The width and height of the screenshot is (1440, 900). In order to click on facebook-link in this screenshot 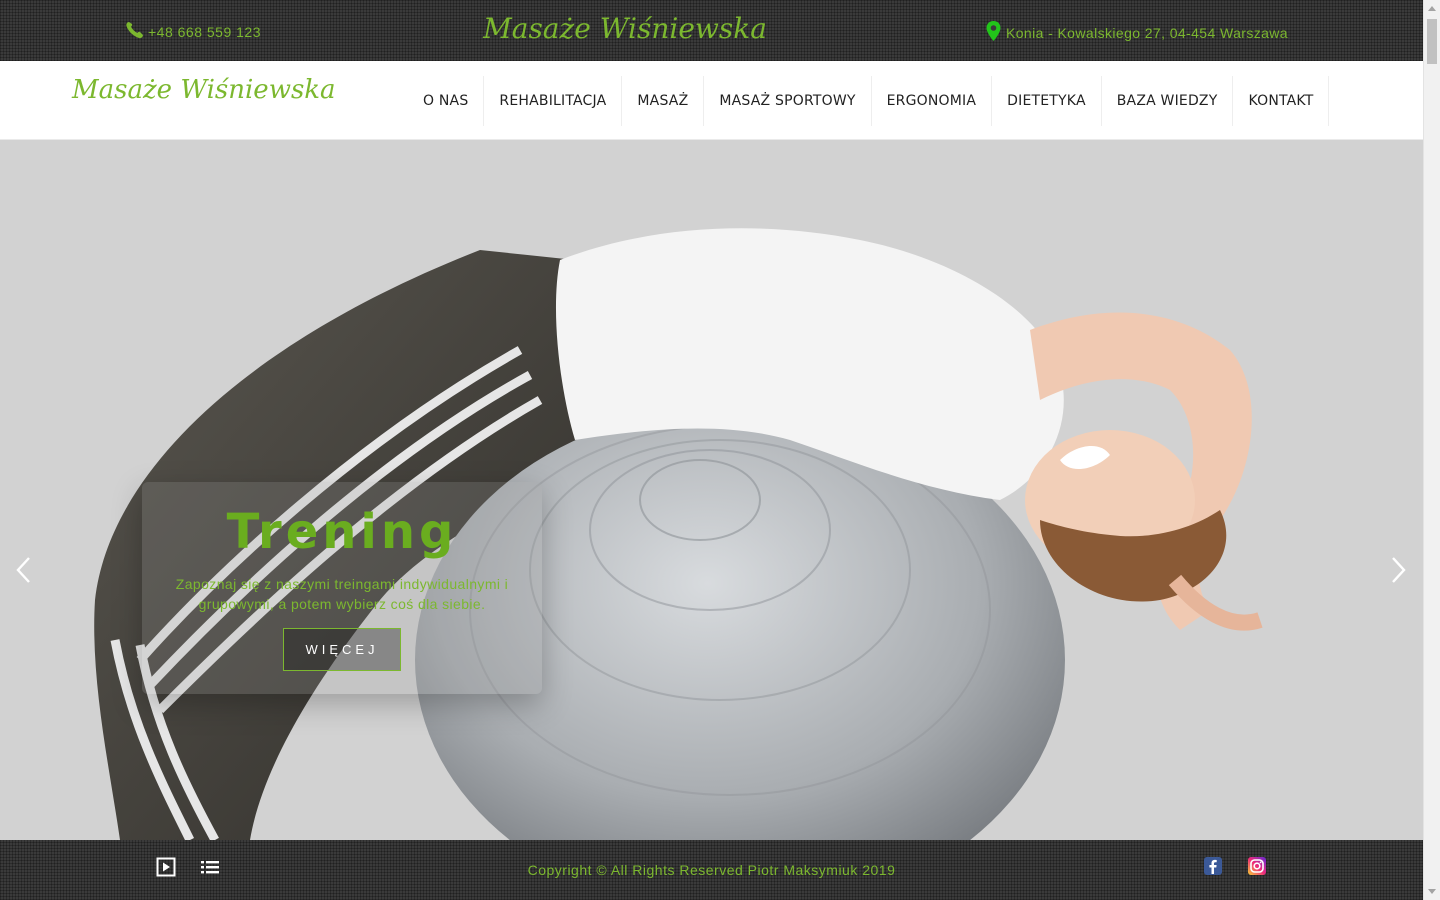, I will do `click(1213, 866)`.